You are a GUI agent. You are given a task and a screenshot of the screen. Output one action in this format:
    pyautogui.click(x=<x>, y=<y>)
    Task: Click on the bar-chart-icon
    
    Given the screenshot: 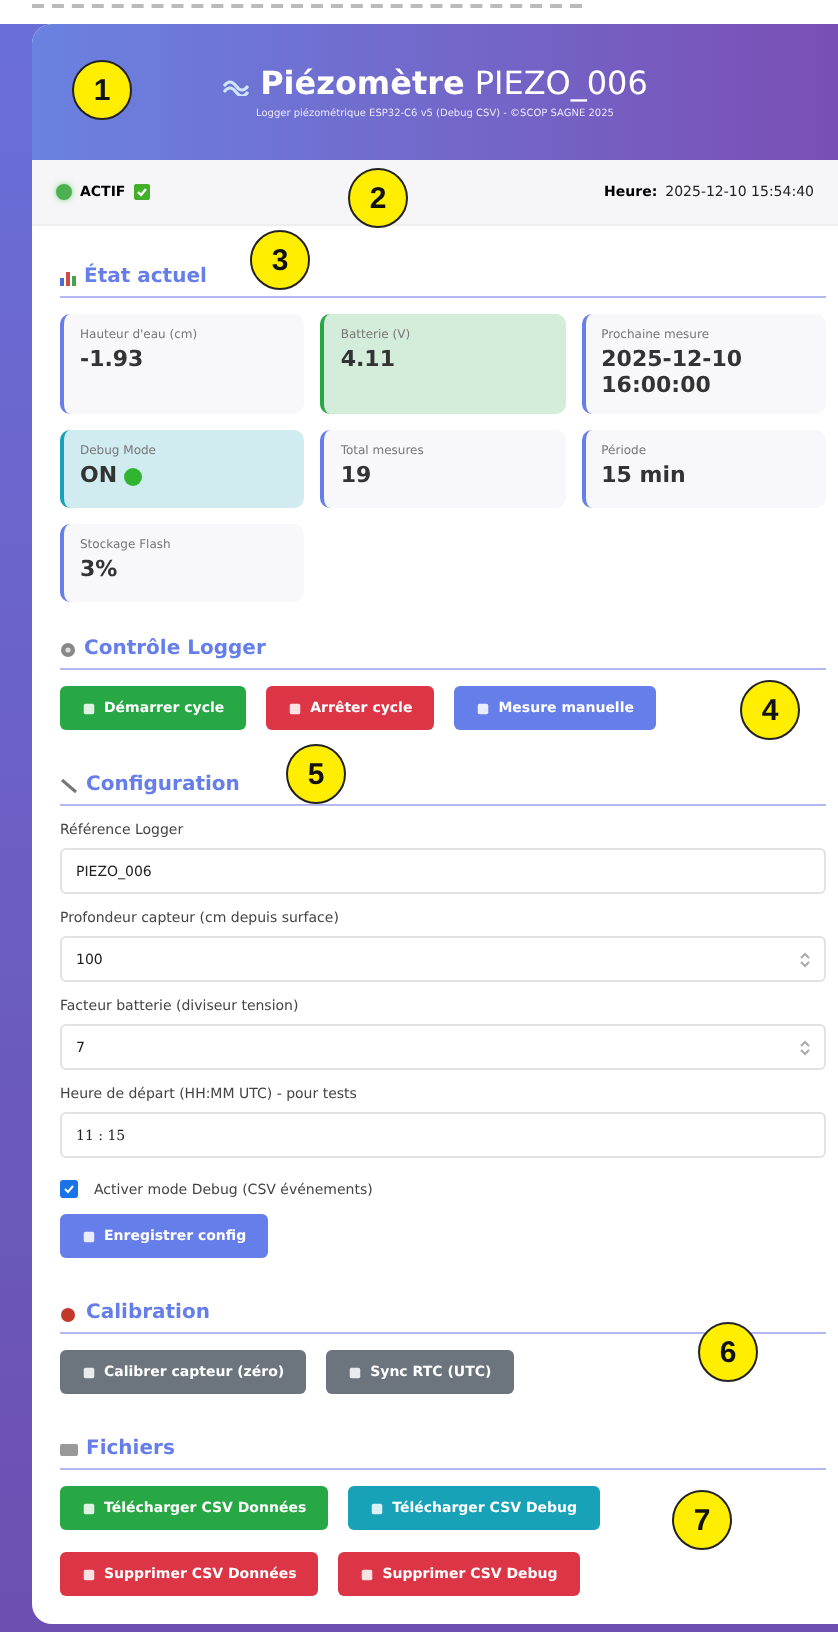 What is the action you would take?
    pyautogui.click(x=68, y=277)
    